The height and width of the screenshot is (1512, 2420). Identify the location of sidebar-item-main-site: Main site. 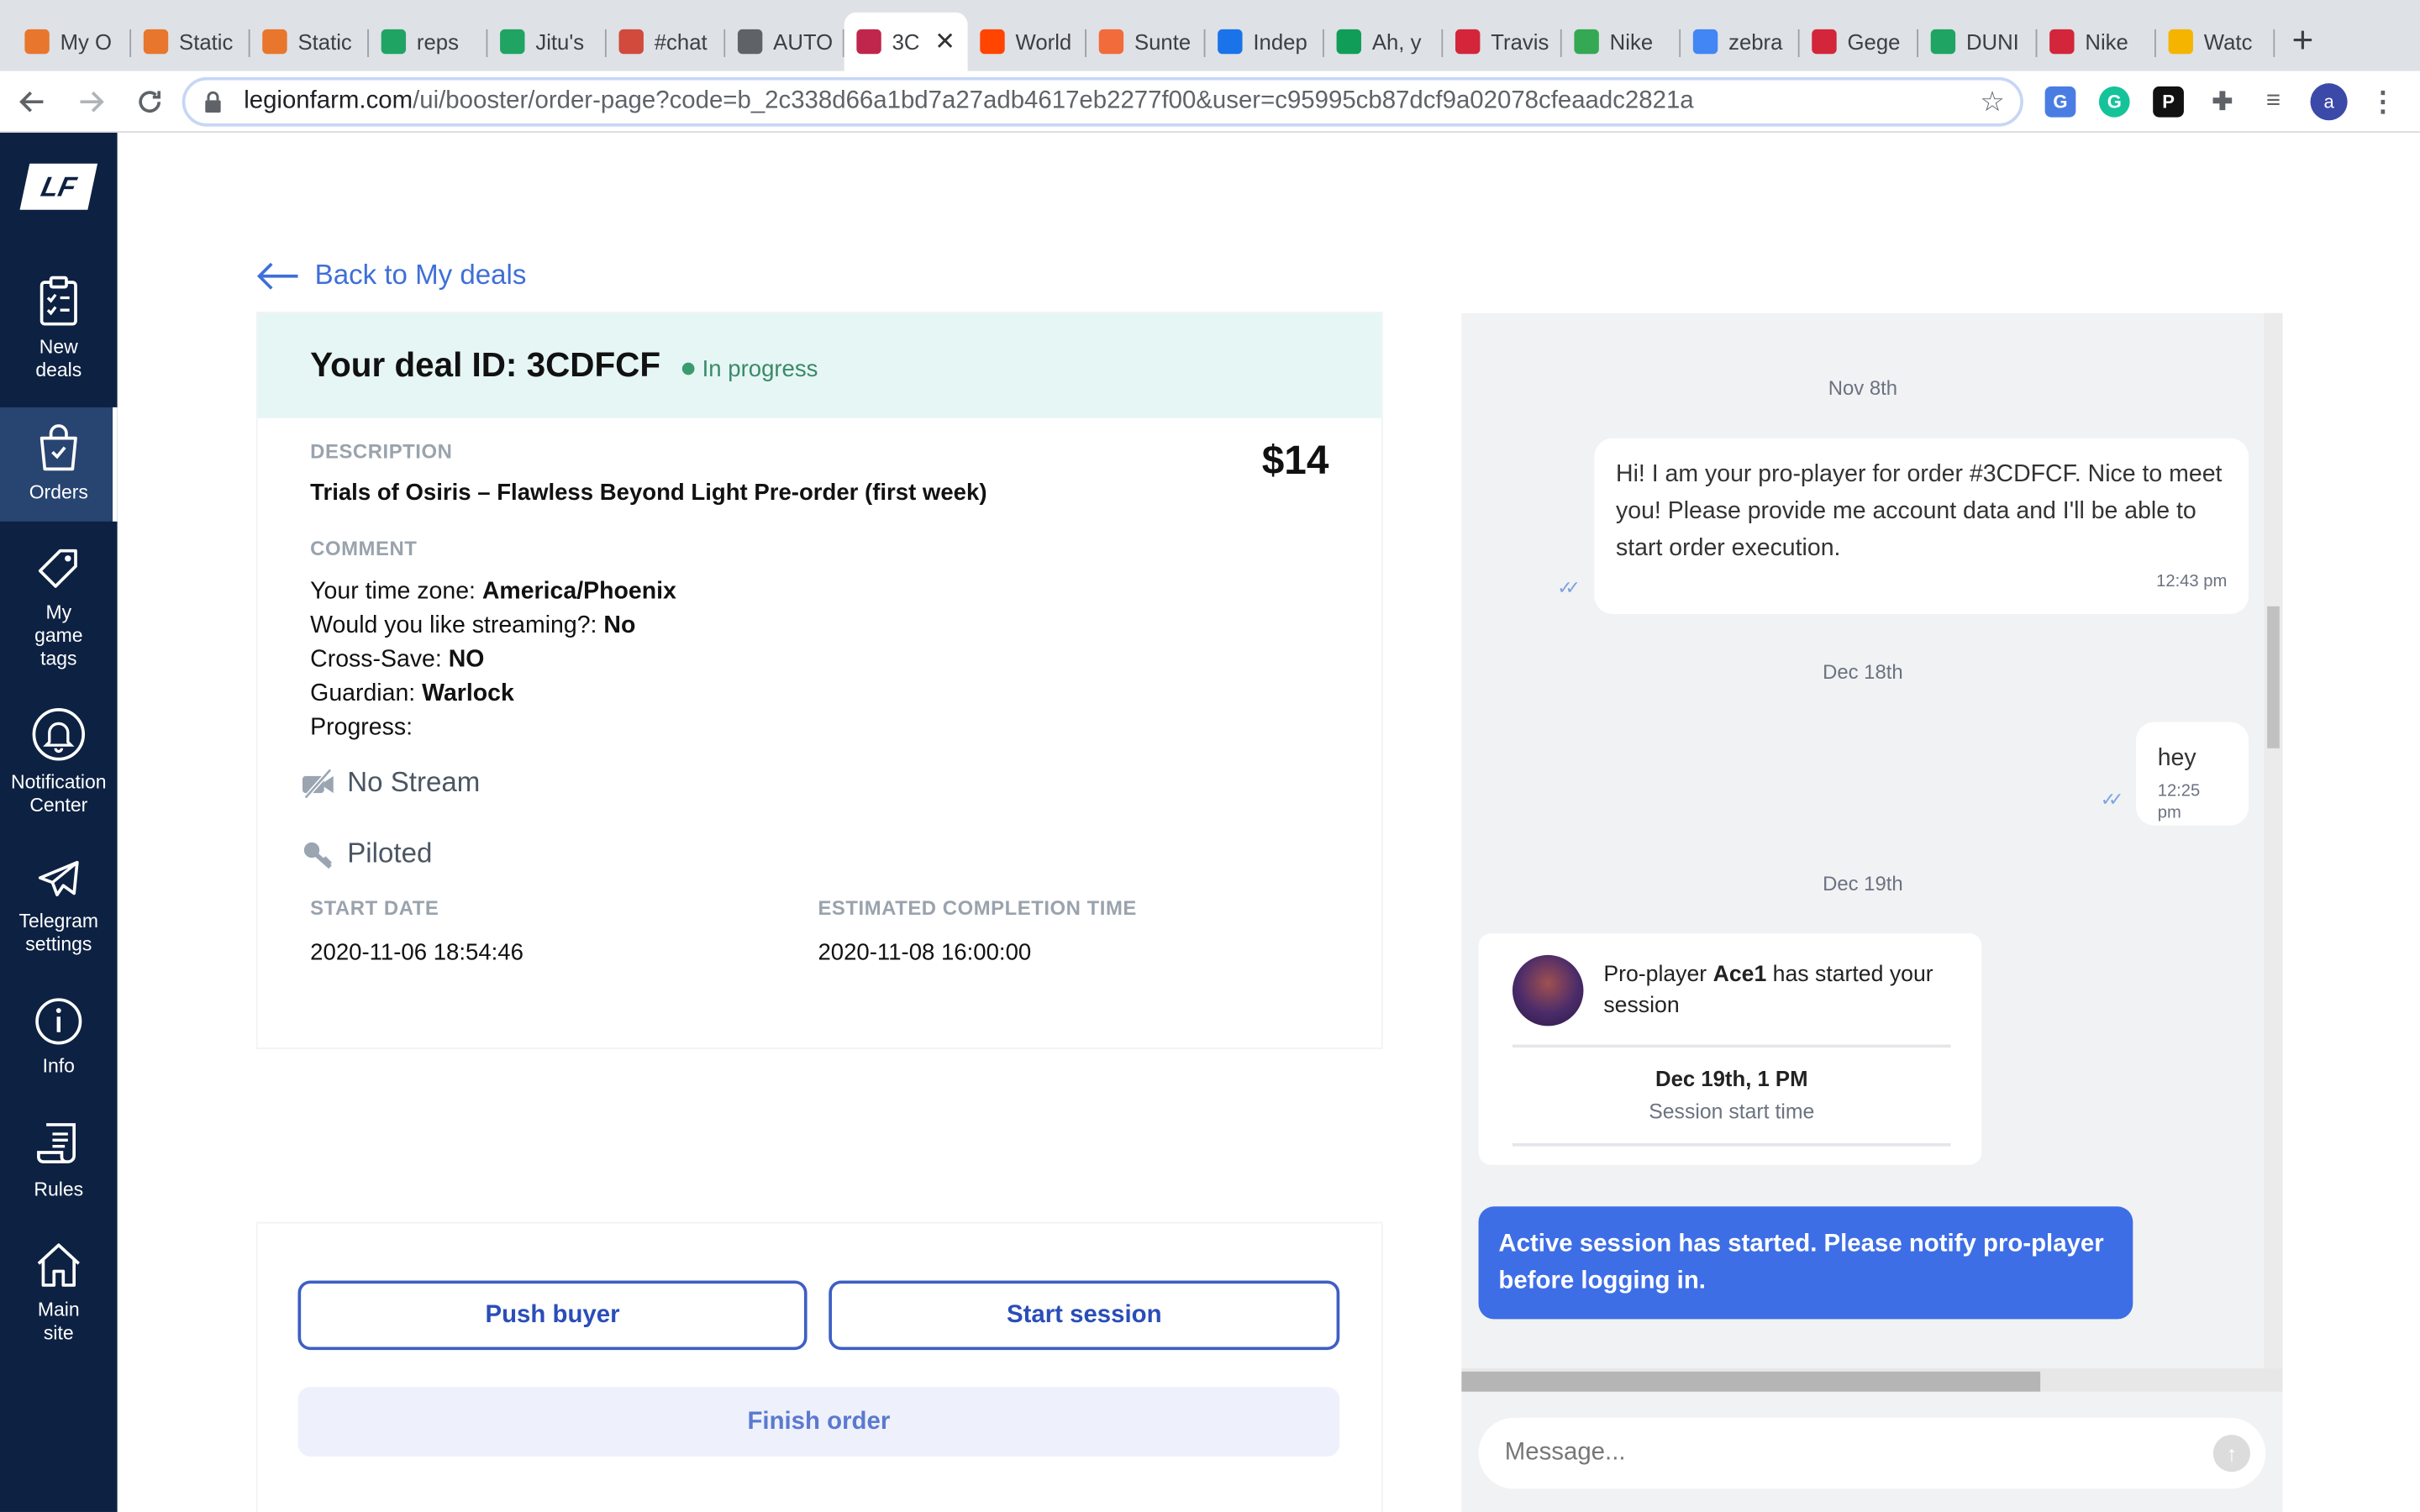
(59, 1298).